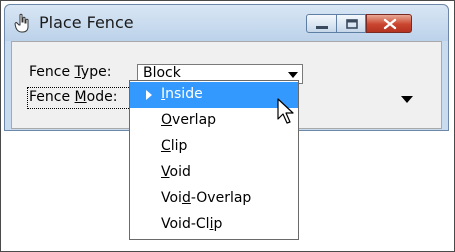 This screenshot has width=455, height=252. I want to click on fence-type-label-pre: Fence, so click(52, 72).